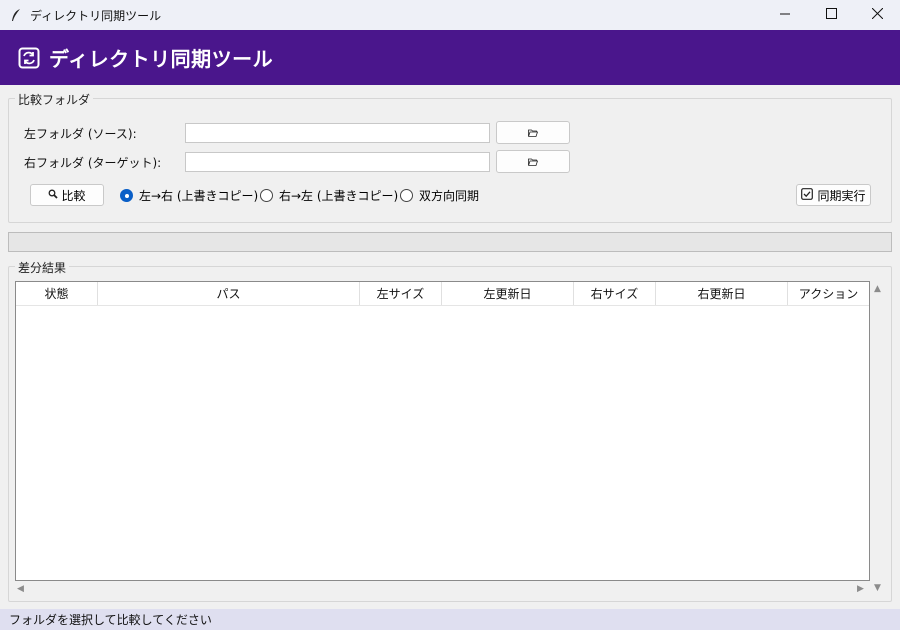  I want to click on mode-label: 左→右 (上書きコピー), so click(199, 196).